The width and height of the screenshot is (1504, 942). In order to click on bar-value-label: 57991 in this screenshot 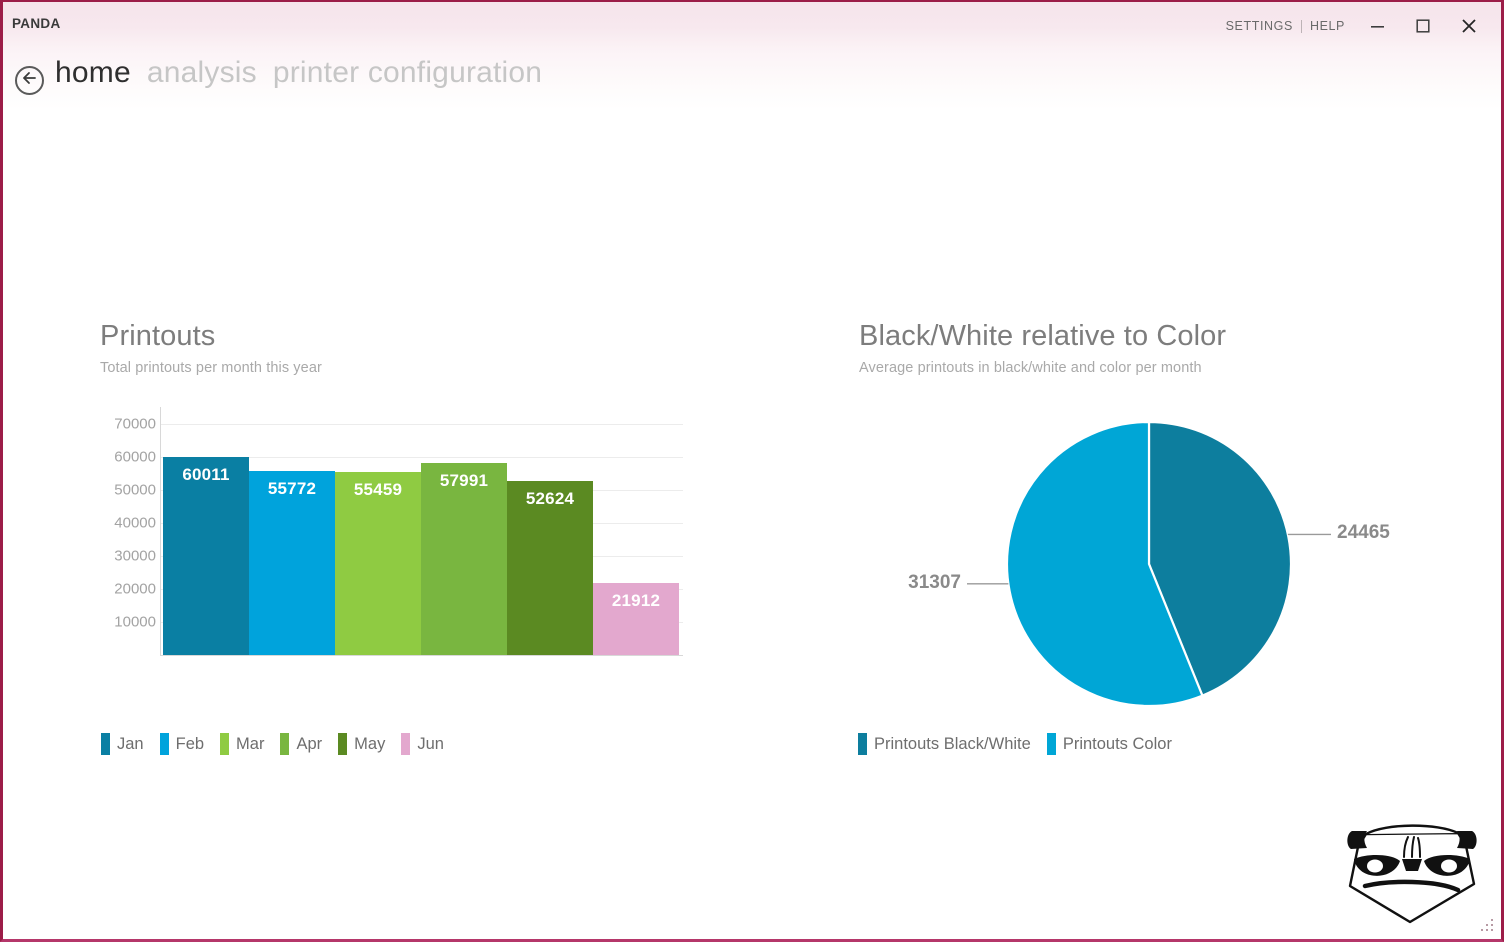, I will do `click(464, 481)`.